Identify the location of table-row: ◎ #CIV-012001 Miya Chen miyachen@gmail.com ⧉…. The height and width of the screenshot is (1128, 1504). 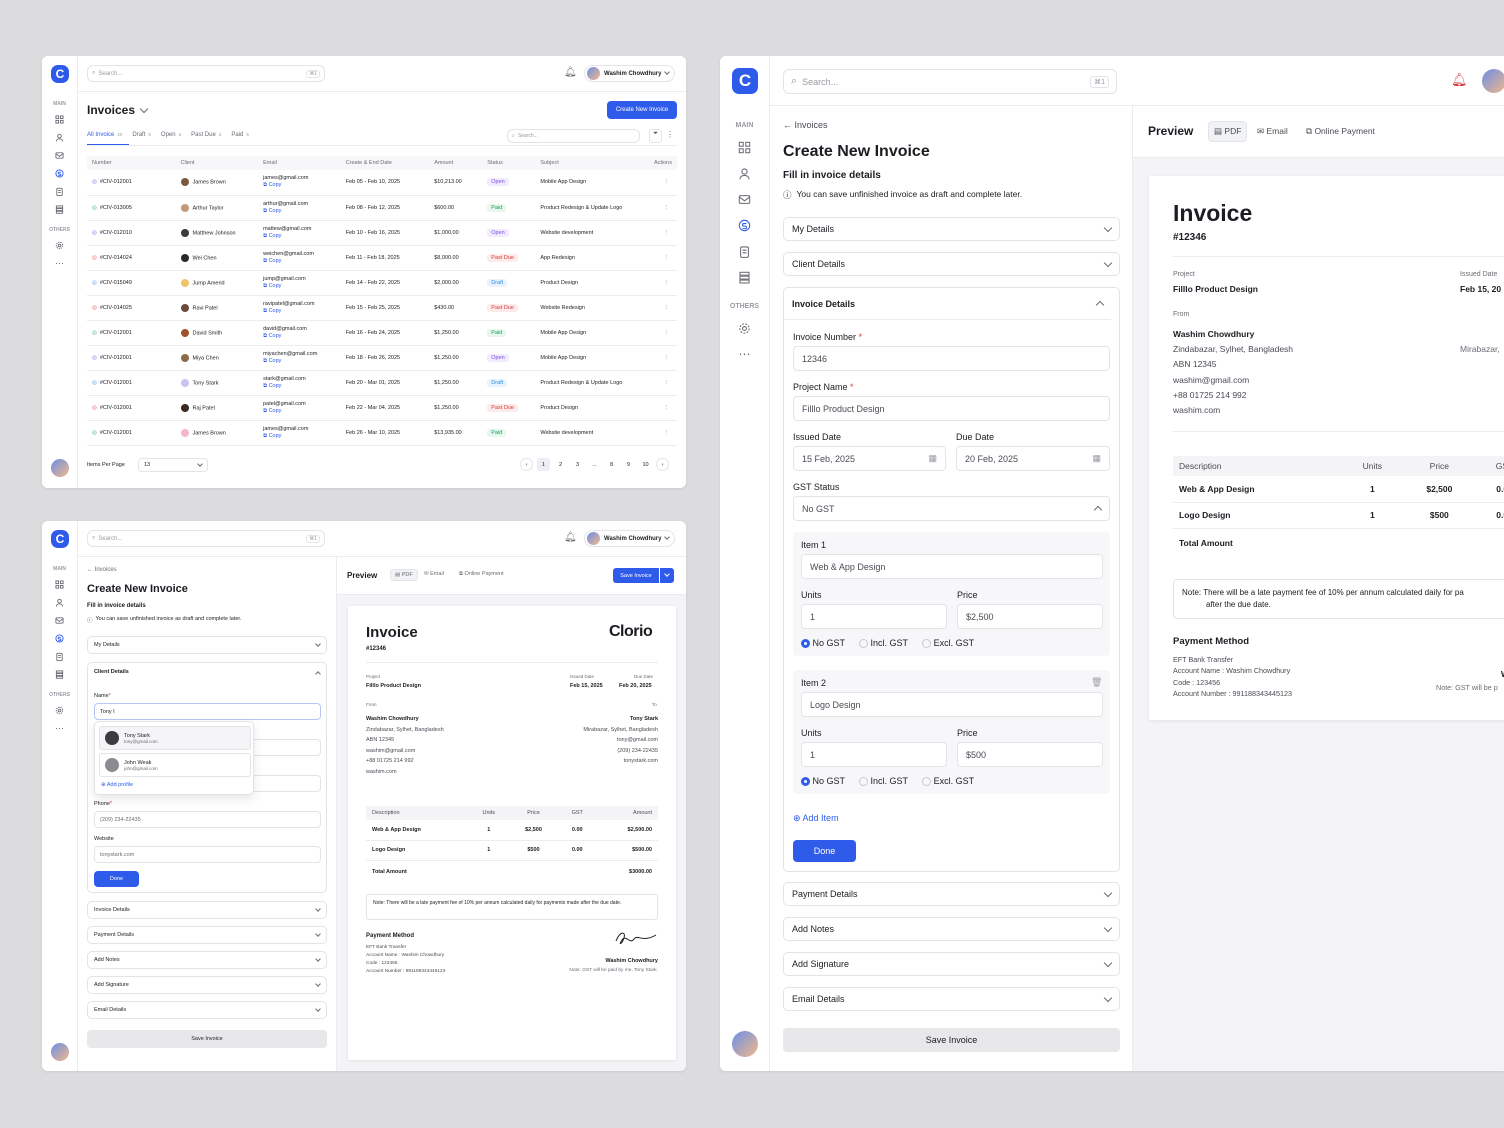
(382, 358).